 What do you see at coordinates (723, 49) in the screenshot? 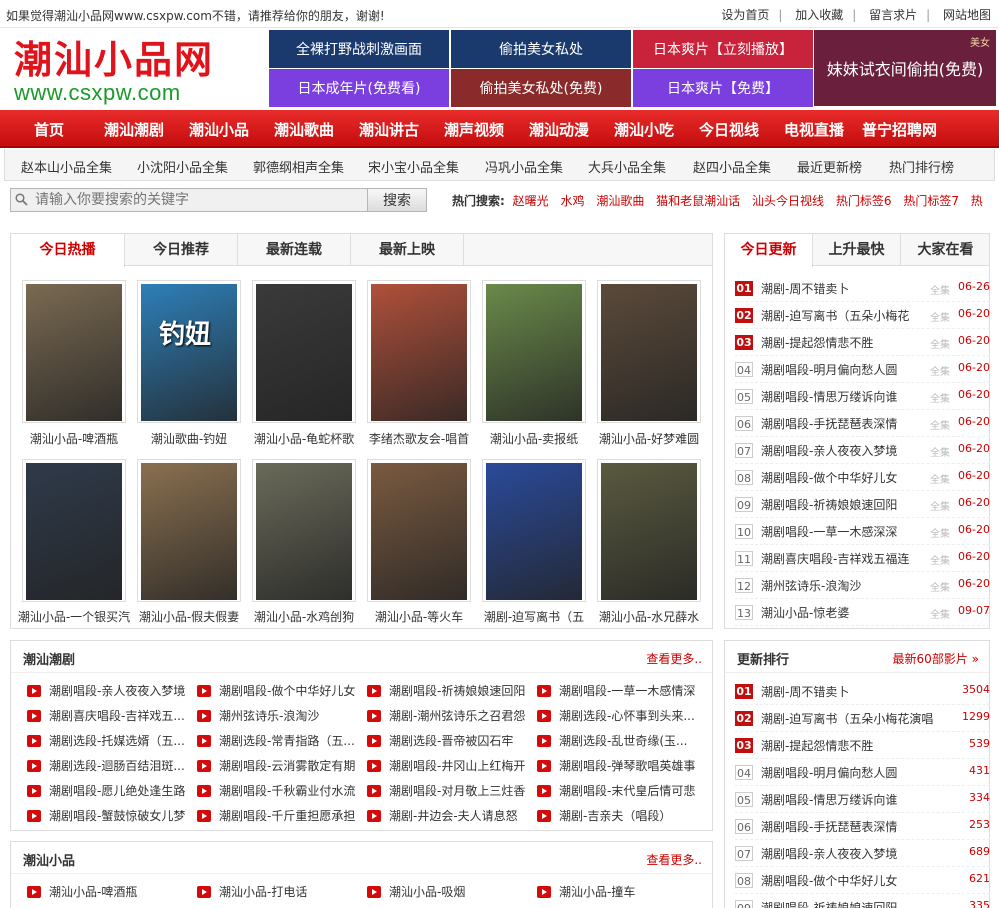
I see `ad-link-3: 日本爽片【立刻播放】` at bounding box center [723, 49].